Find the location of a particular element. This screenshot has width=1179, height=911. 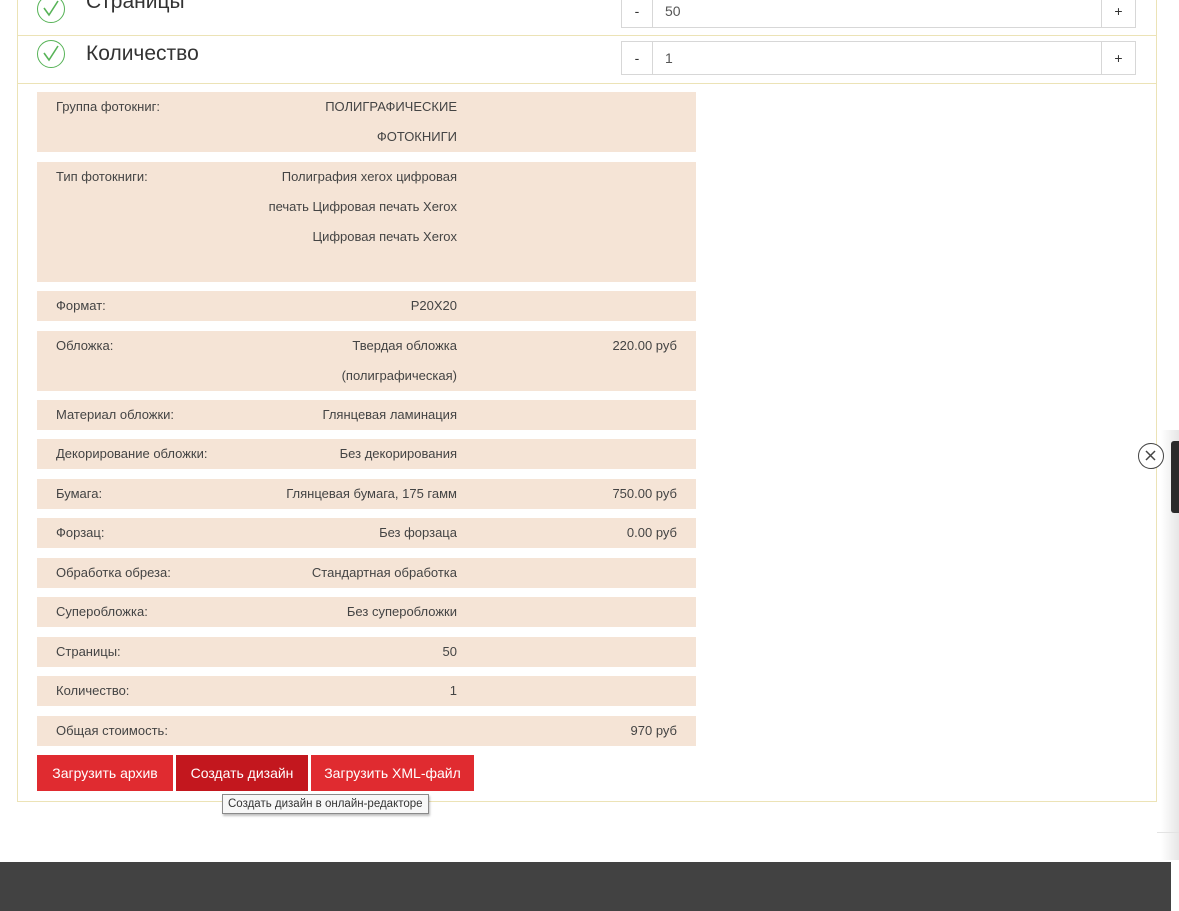

summary-key: Тип фотокниги: is located at coordinates (102, 176).